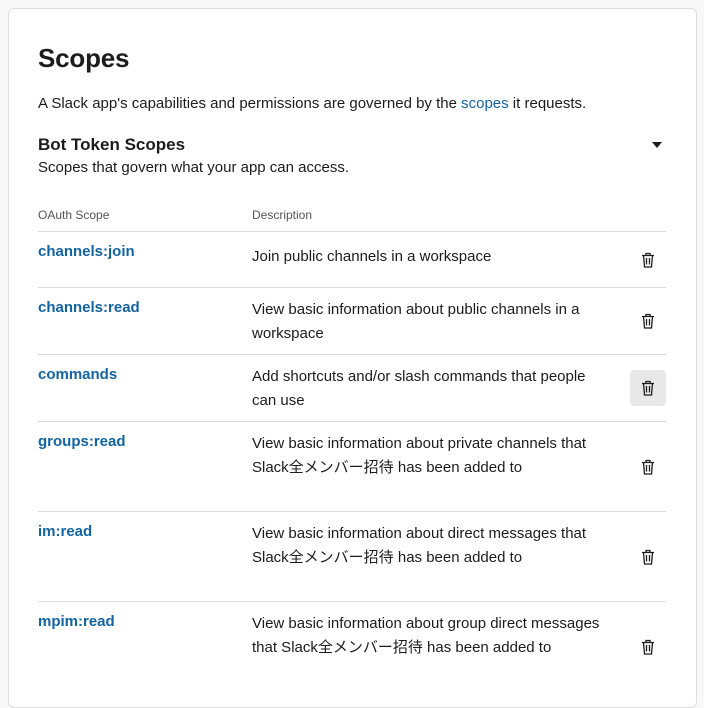 Image resolution: width=704 pixels, height=708 pixels. What do you see at coordinates (82, 441) in the screenshot?
I see `scope-link: groups:read` at bounding box center [82, 441].